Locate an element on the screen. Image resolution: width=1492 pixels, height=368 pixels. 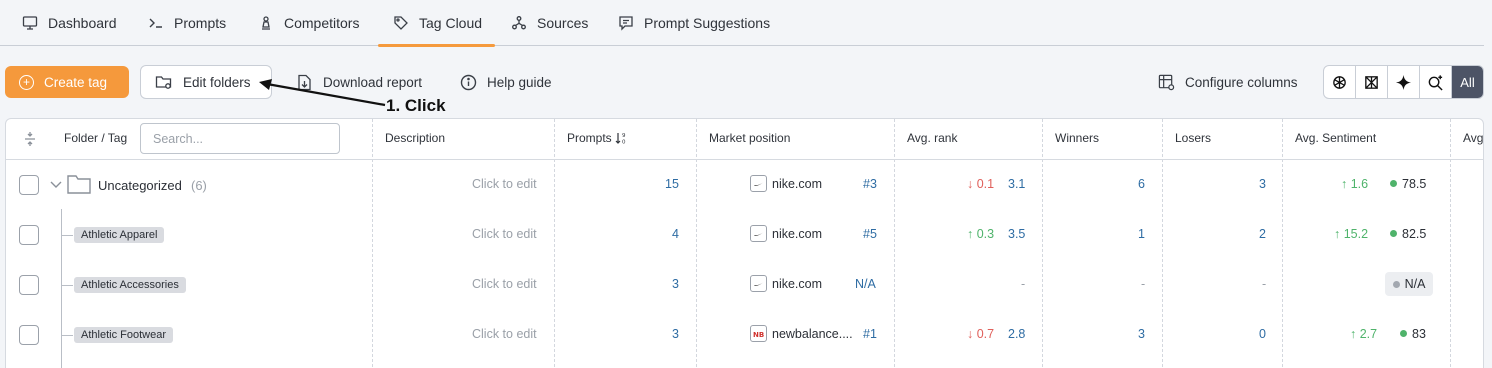
winners-cell: 1 is located at coordinates (1141, 234).